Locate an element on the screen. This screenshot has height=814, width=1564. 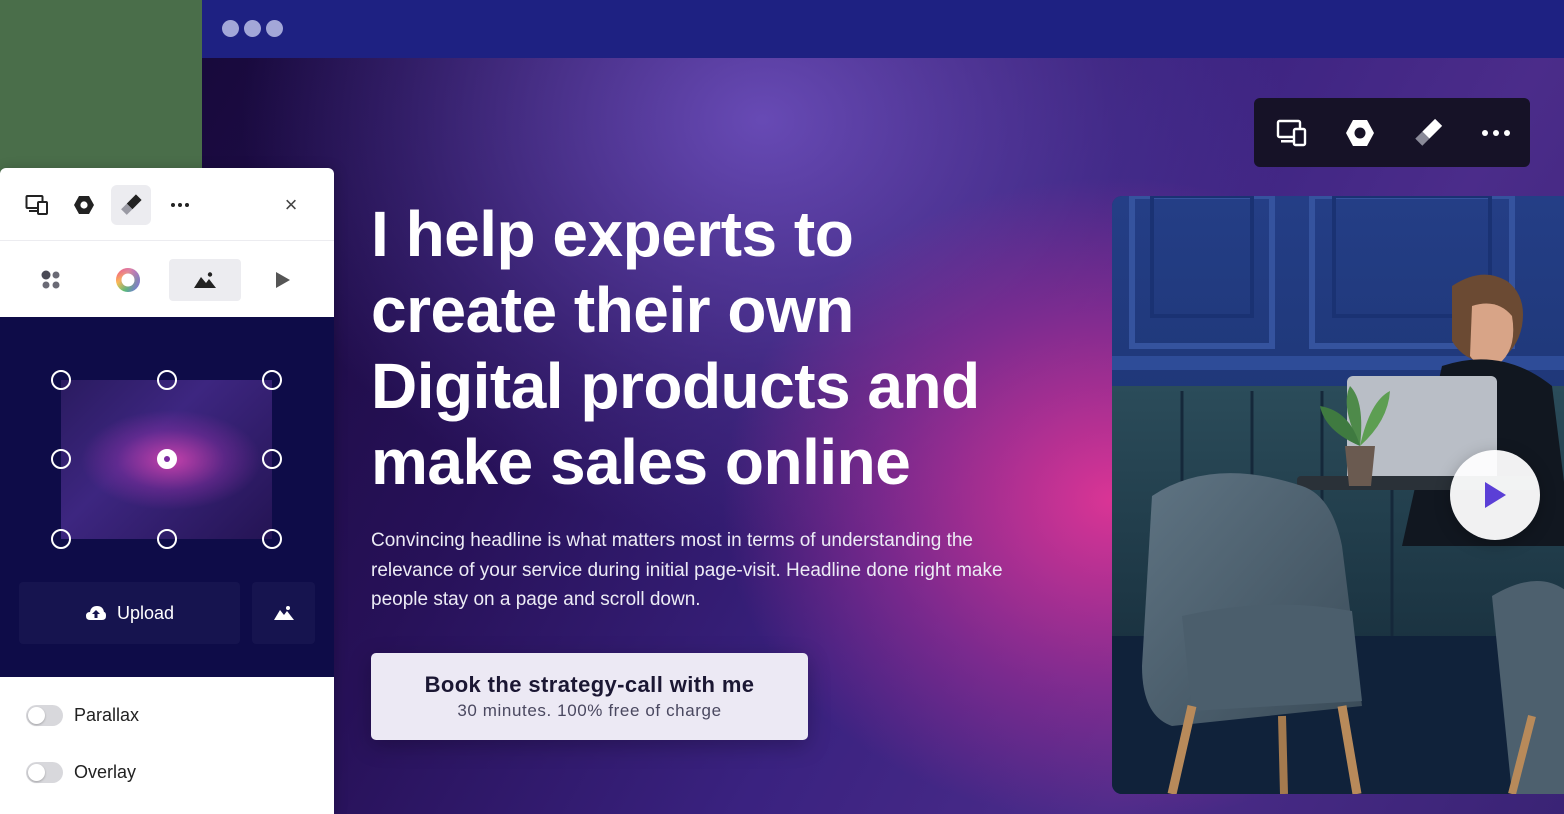
parallax-row: Parallax is located at coordinates (82, 715).